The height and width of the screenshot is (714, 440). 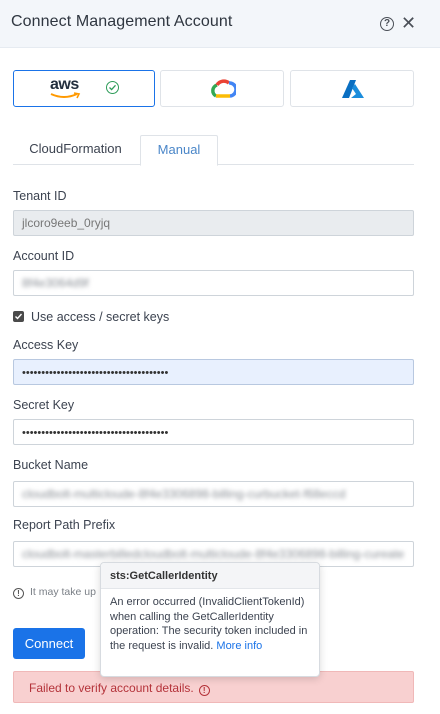 What do you see at coordinates (44, 256) in the screenshot?
I see `account-id-label: Account ID` at bounding box center [44, 256].